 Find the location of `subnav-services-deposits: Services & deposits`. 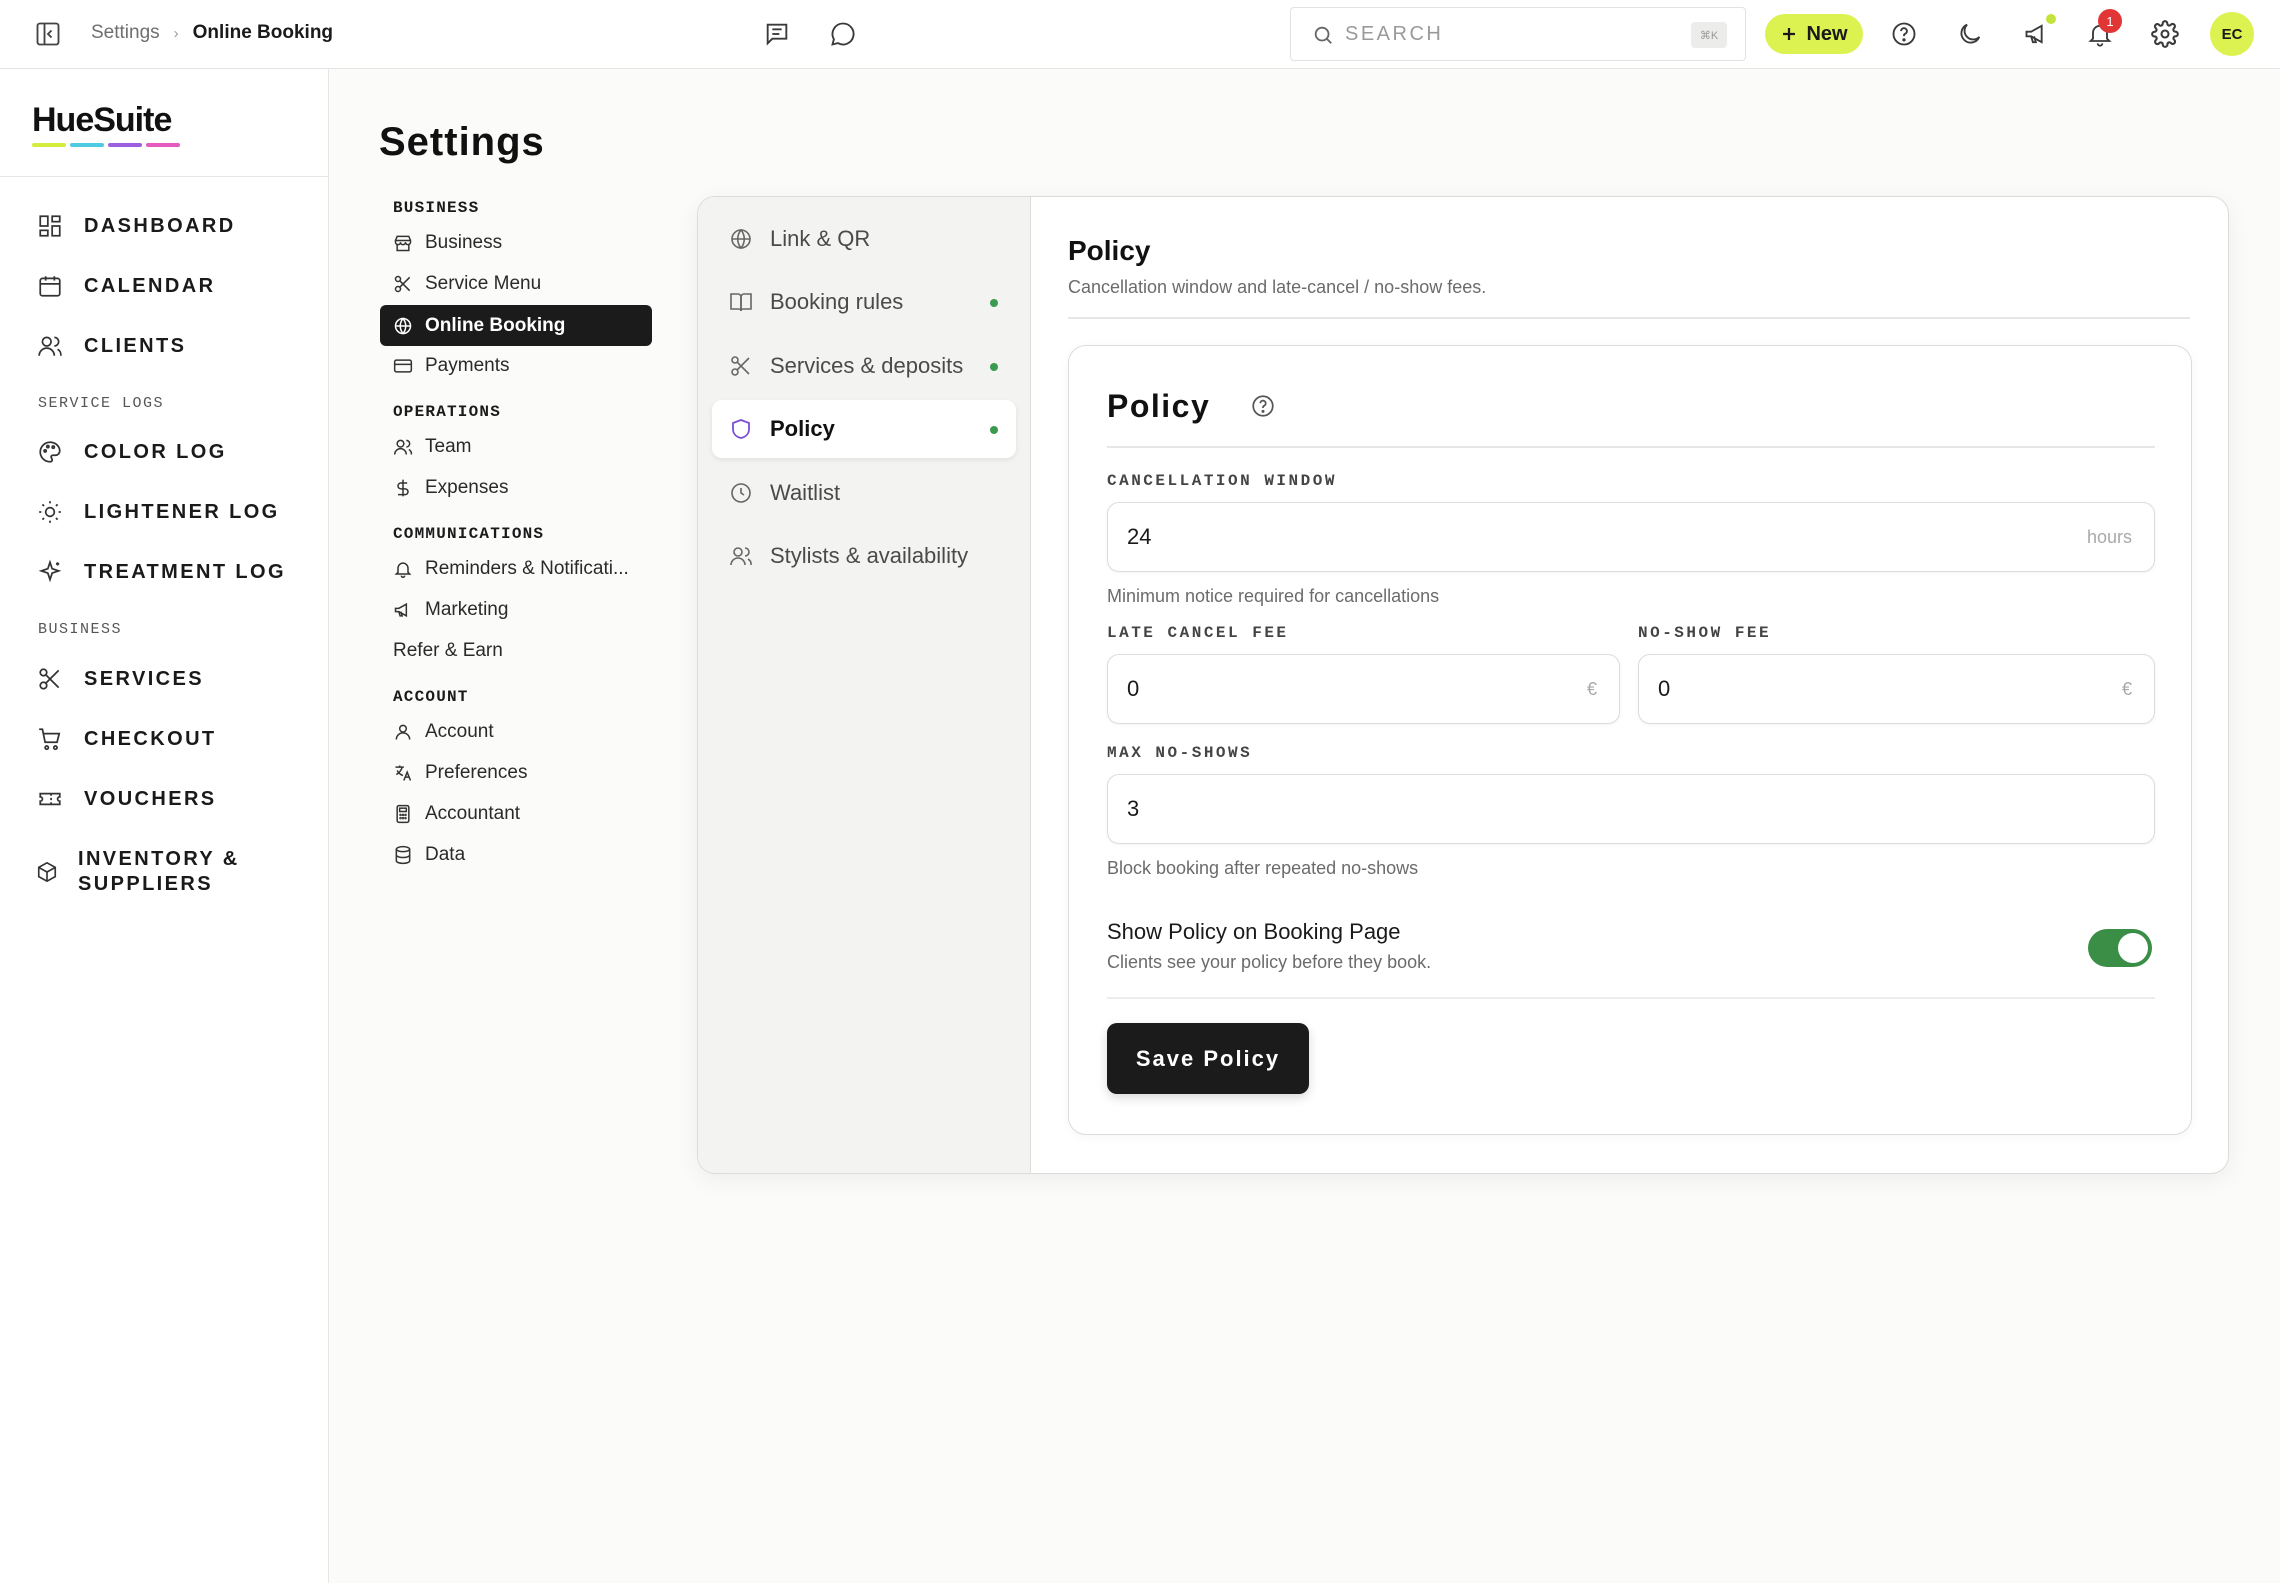

subnav-services-deposits: Services & deposits is located at coordinates (864, 366).